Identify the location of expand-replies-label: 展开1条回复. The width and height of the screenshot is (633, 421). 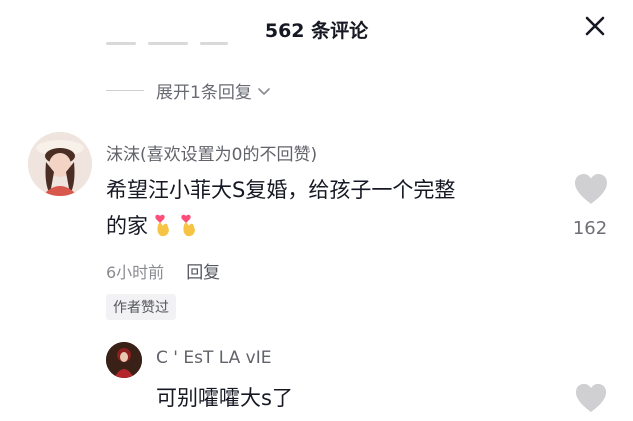
(204, 93).